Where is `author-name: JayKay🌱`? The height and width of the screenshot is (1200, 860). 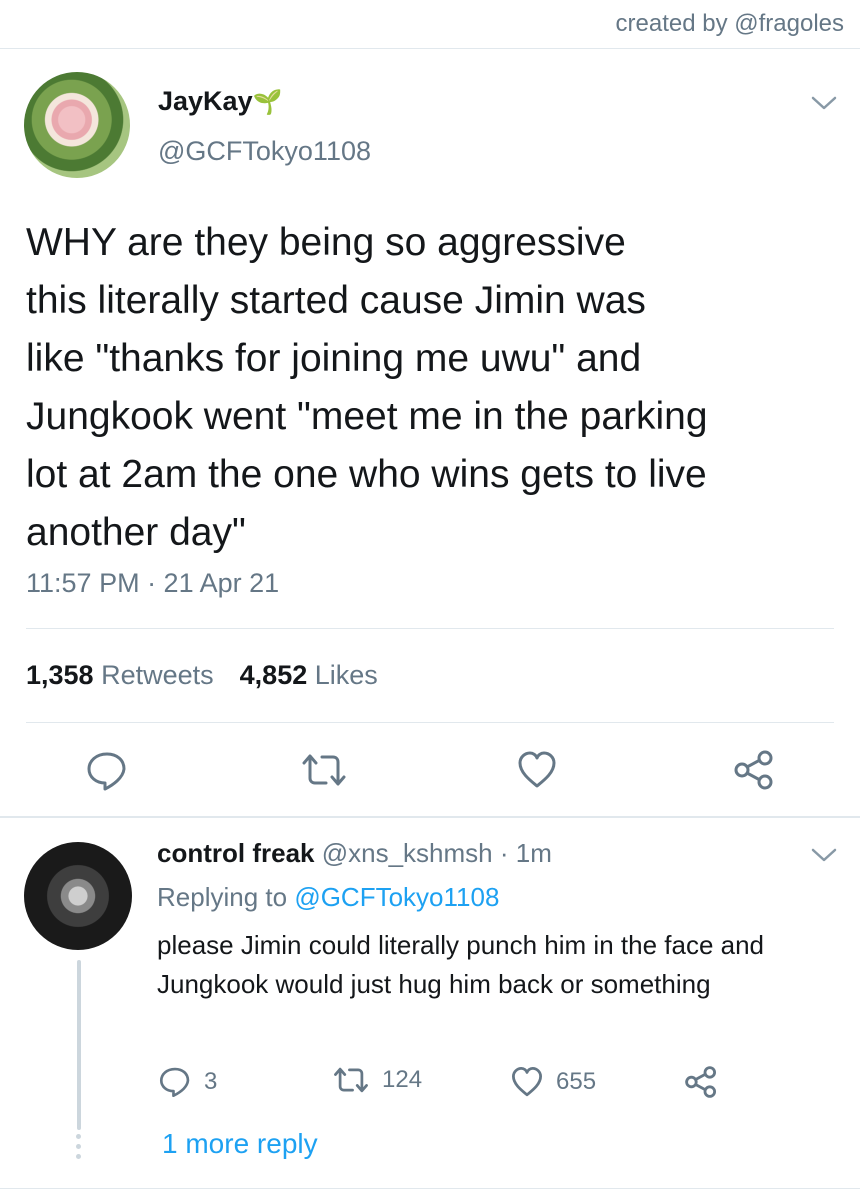 author-name: JayKay🌱 is located at coordinates (220, 101).